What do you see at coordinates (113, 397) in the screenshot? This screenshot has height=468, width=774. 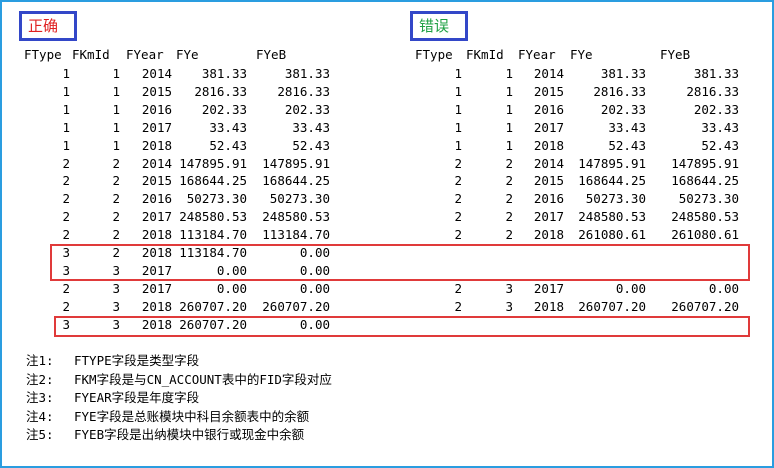 I see `note-3: 注3: FYEAR字段是年度字段` at bounding box center [113, 397].